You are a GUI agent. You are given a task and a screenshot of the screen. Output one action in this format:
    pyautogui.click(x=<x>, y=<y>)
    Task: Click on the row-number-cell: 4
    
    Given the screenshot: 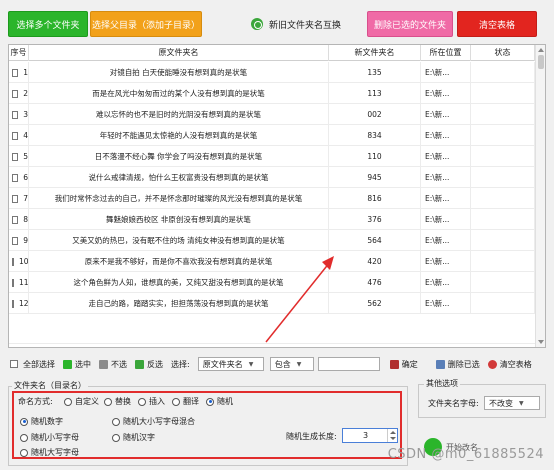 What is the action you would take?
    pyautogui.click(x=19, y=135)
    